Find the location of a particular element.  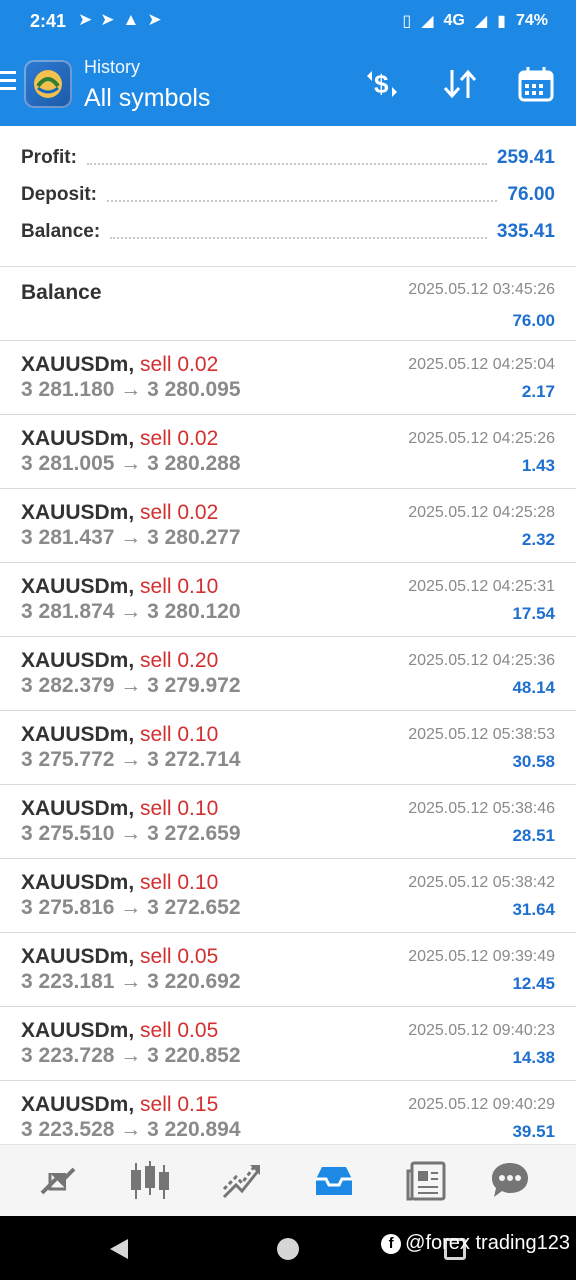

home-icon is located at coordinates (288, 1249).